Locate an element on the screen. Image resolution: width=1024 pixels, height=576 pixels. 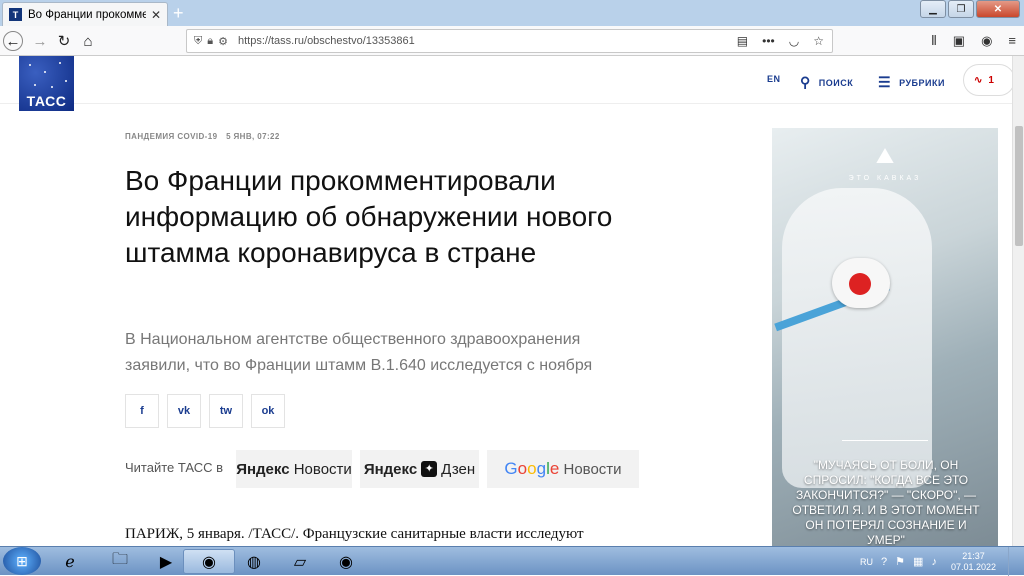
google-news-button: Google Новости is located at coordinates (563, 469).